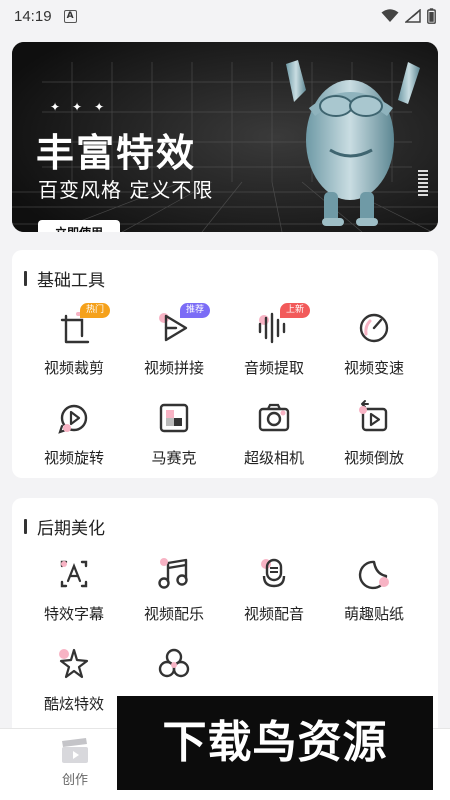  Describe the element at coordinates (273, 614) in the screenshot. I see `tool-label: 视频配音` at that location.